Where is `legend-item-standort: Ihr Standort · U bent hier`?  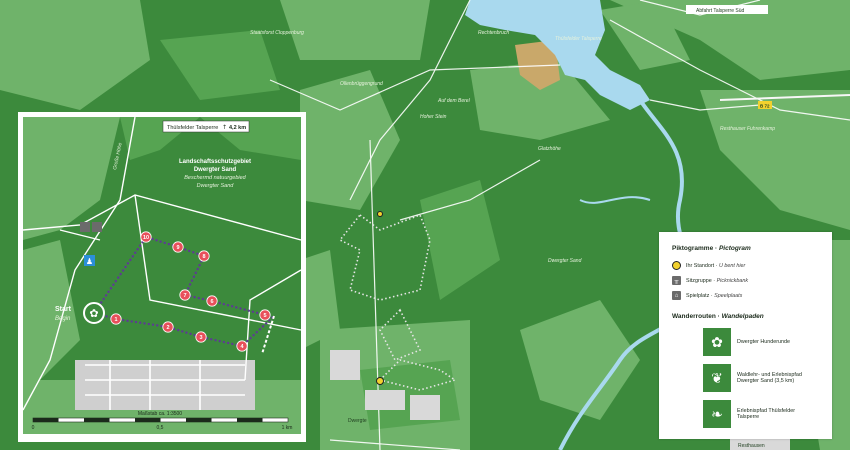
legend-item-standort: Ihr Standort · U bent hier is located at coordinates (708, 265).